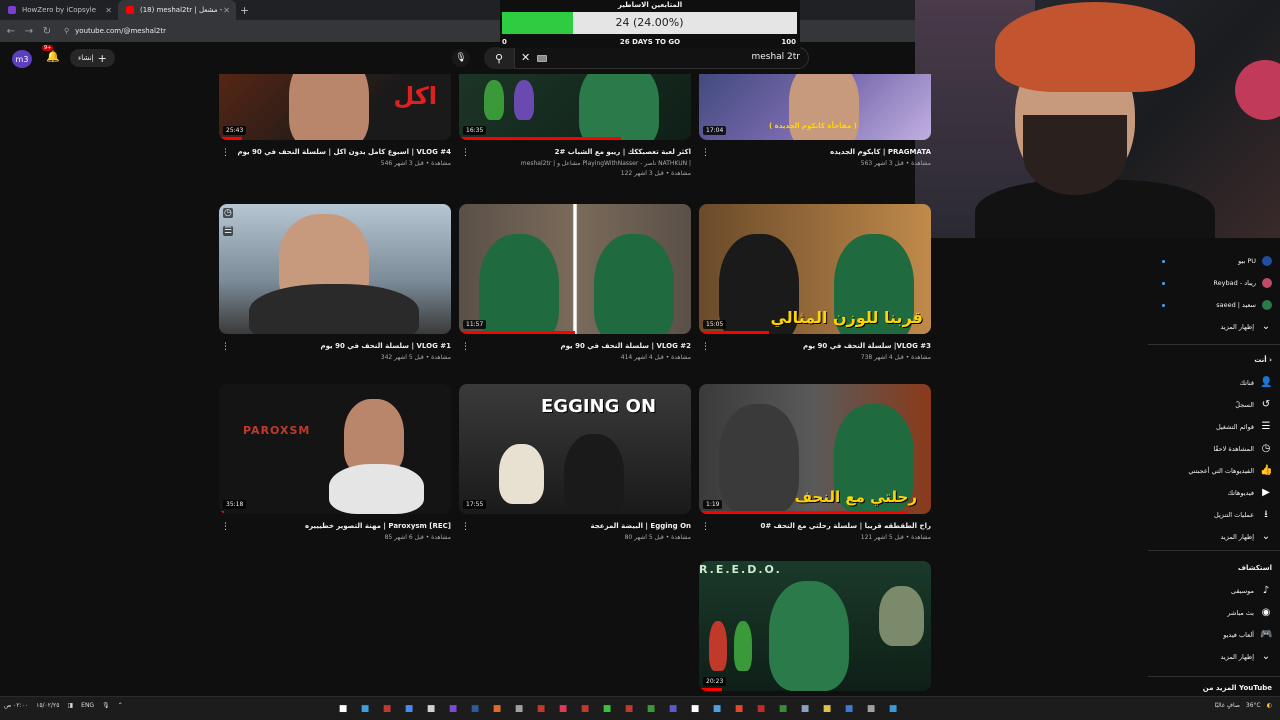  Describe the element at coordinates (575, 449) in the screenshot. I see `video-thumbnail: EGGING ON 17:55` at that location.